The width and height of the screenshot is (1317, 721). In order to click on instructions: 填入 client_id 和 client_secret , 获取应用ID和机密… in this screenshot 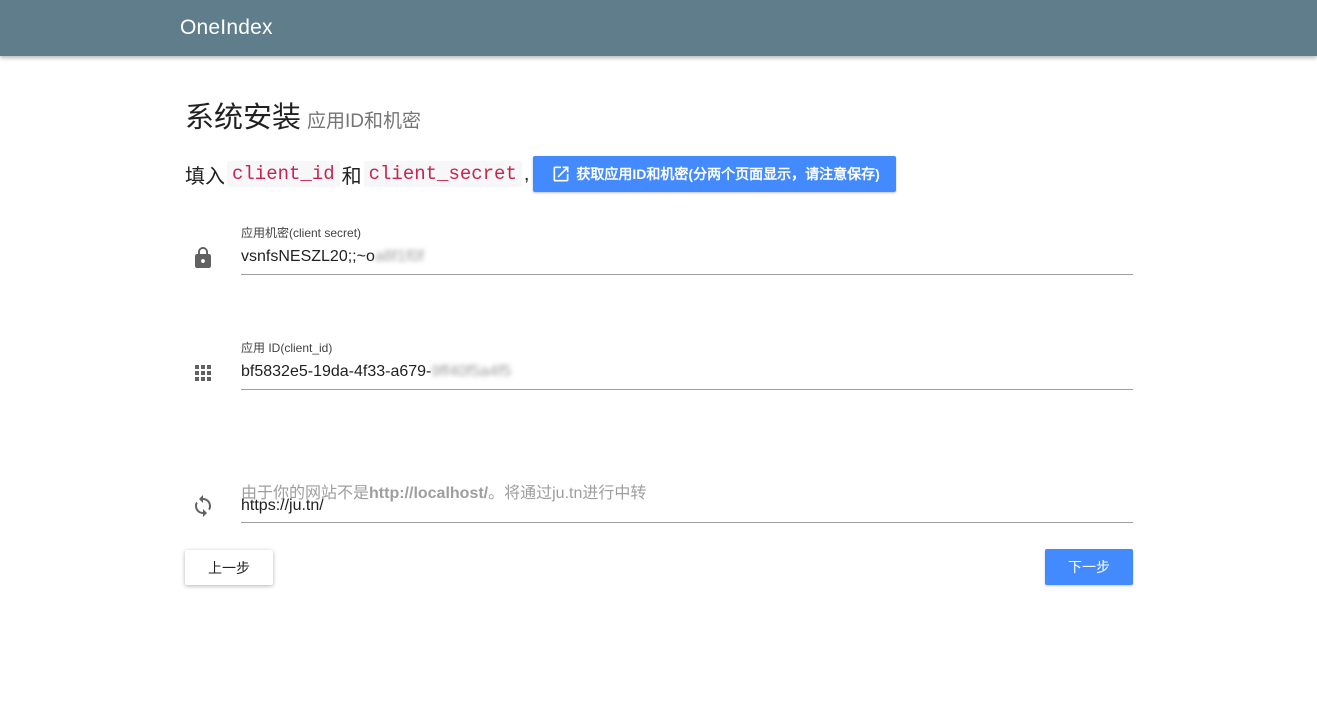, I will do `click(540, 174)`.